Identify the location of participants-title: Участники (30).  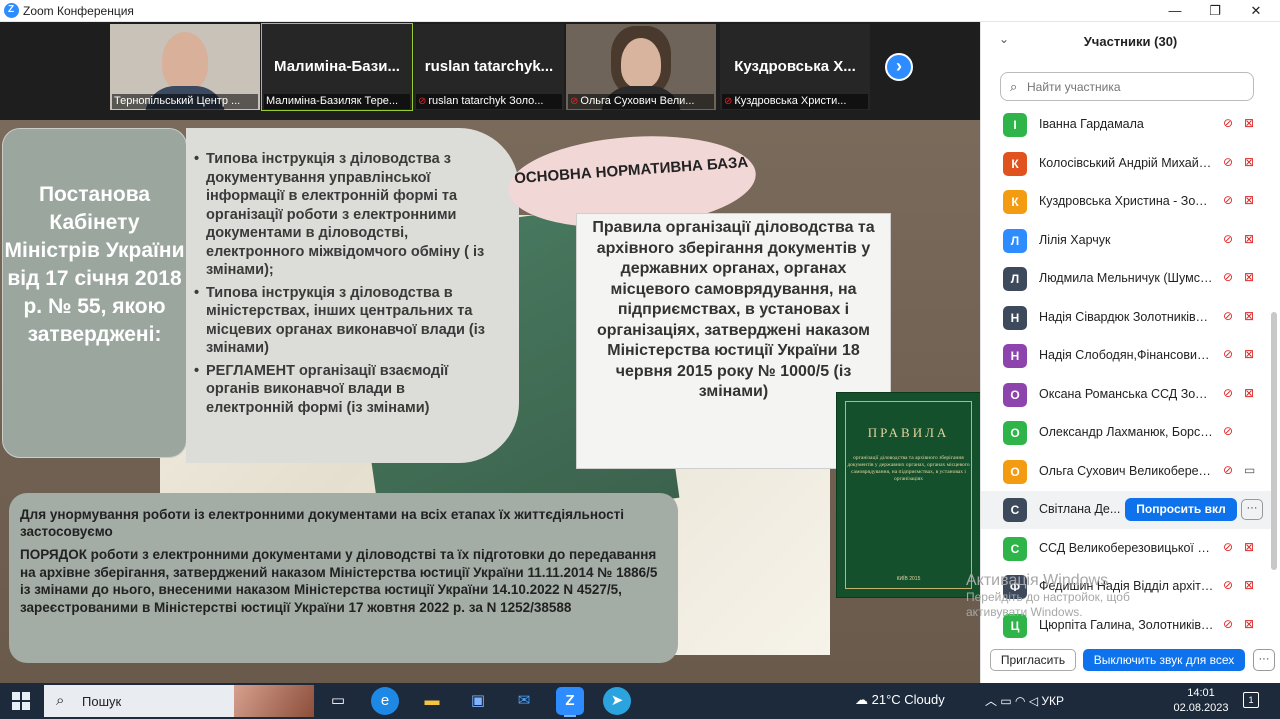
(1130, 41).